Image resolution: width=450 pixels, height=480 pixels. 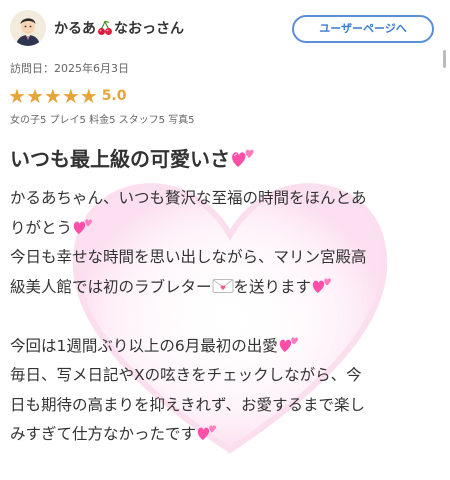 What do you see at coordinates (272, 286) in the screenshot?
I see `body-line-text: を送ります` at bounding box center [272, 286].